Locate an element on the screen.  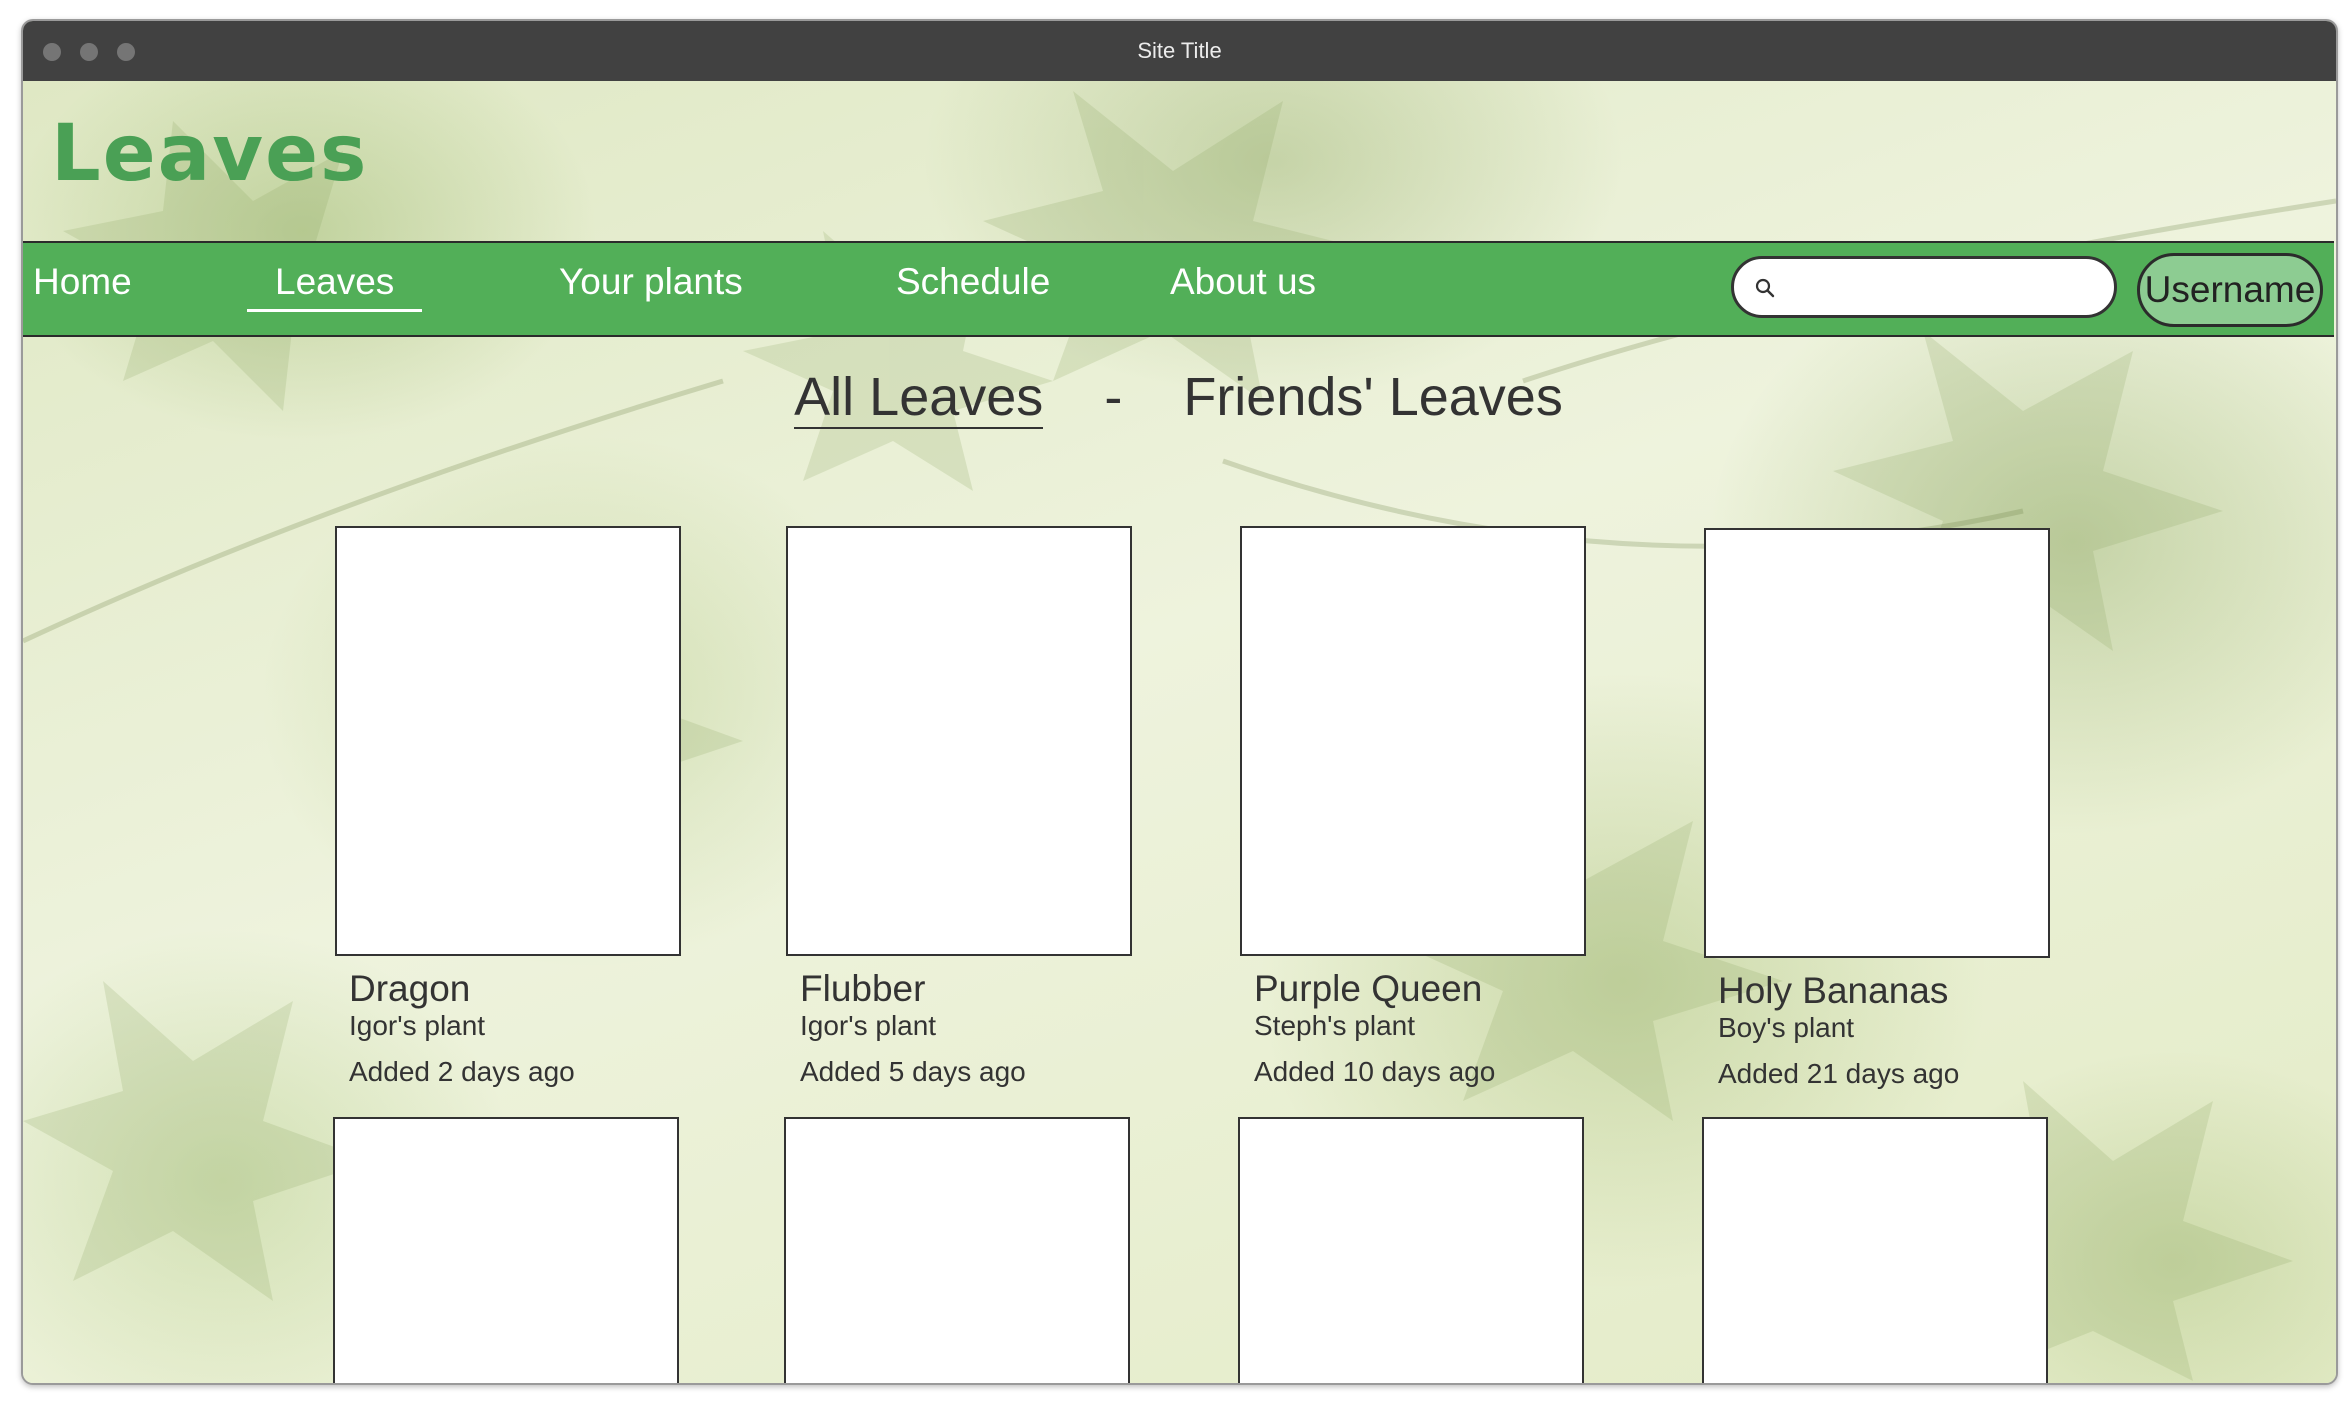
plant-name: Purple Queen is located at coordinates (1368, 988).